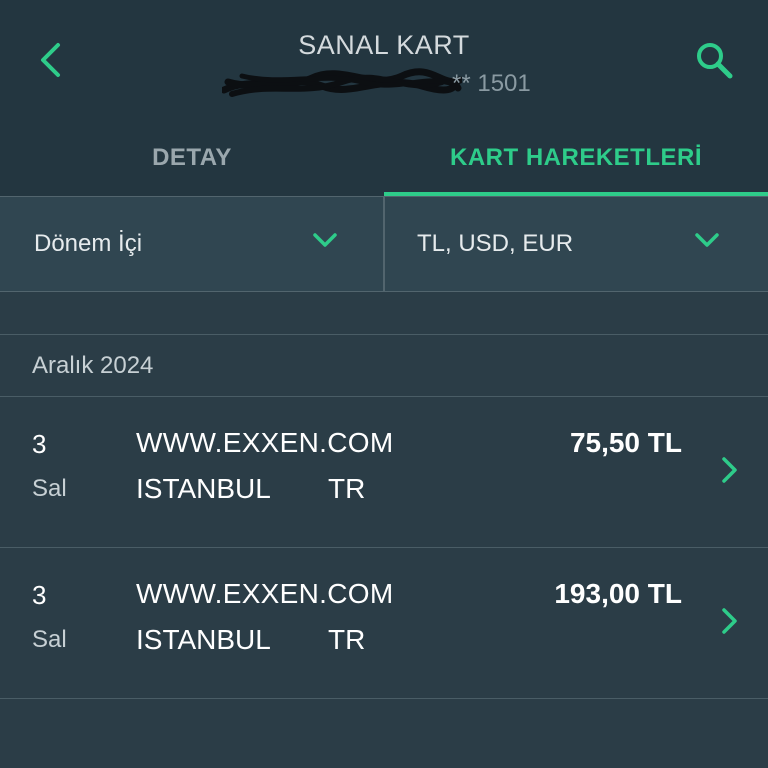 The height and width of the screenshot is (768, 768). I want to click on card-number-suffix: ** 1501, so click(491, 83).